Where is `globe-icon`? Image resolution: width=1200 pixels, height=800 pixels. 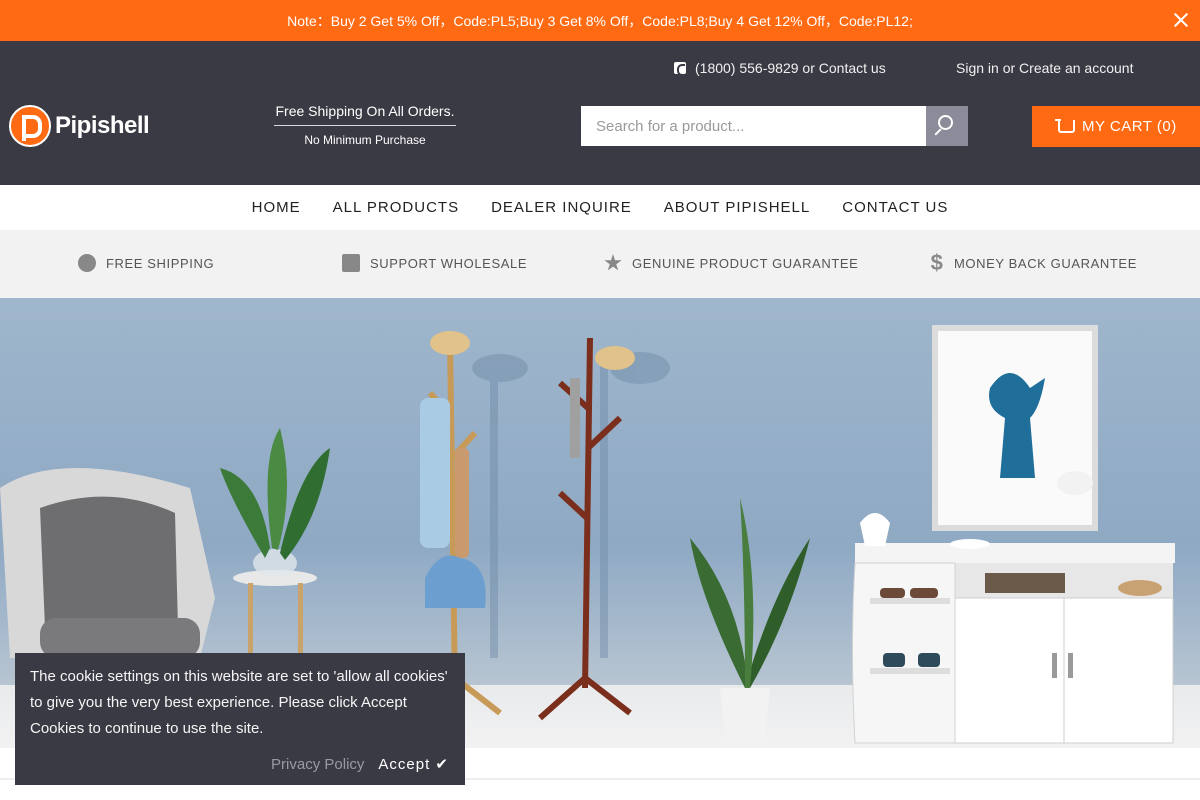
globe-icon is located at coordinates (87, 263).